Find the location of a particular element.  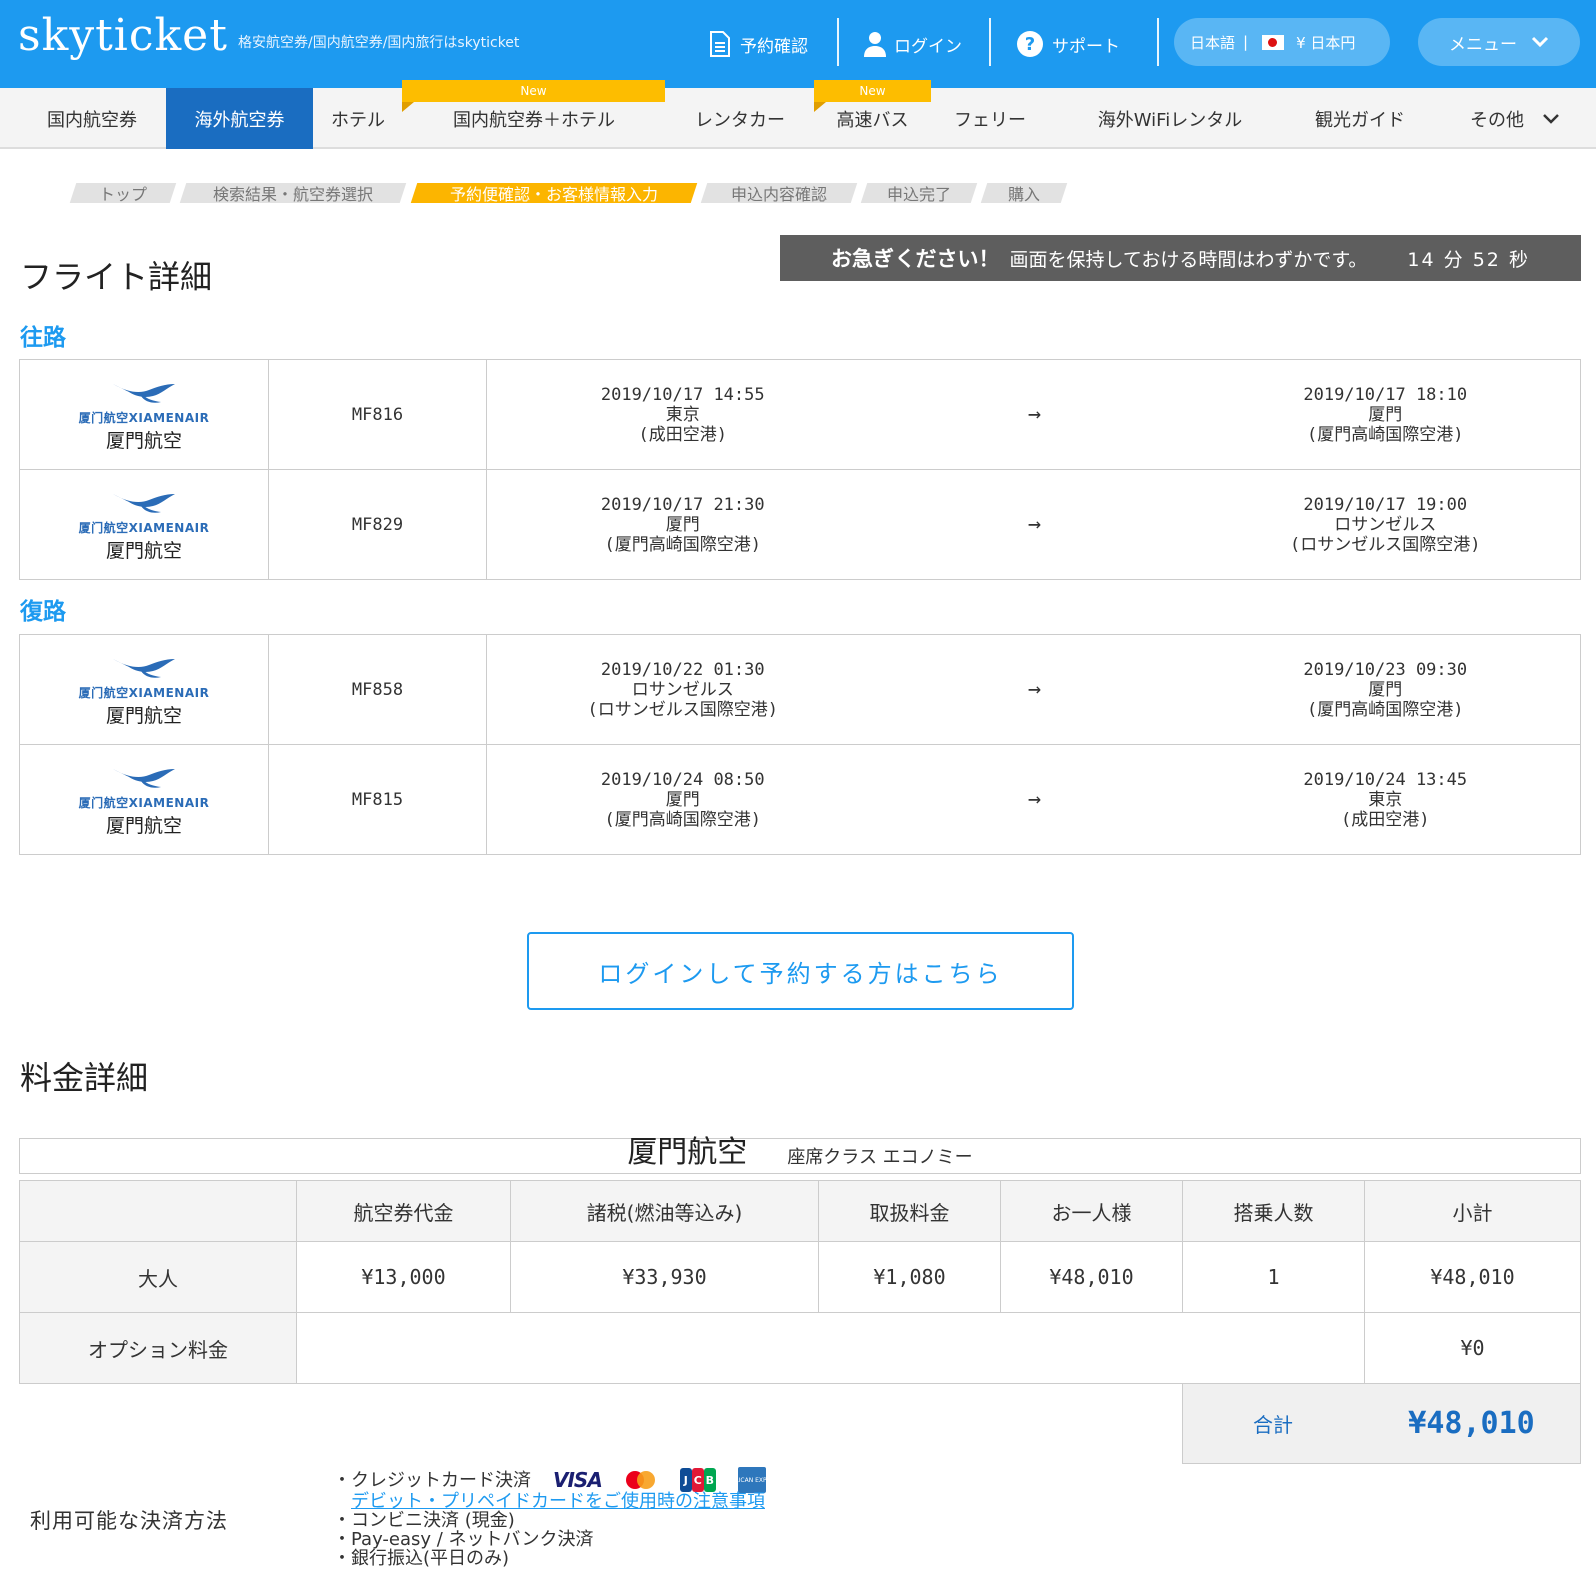

arrival-city: 厦門 is located at coordinates (1385, 689).